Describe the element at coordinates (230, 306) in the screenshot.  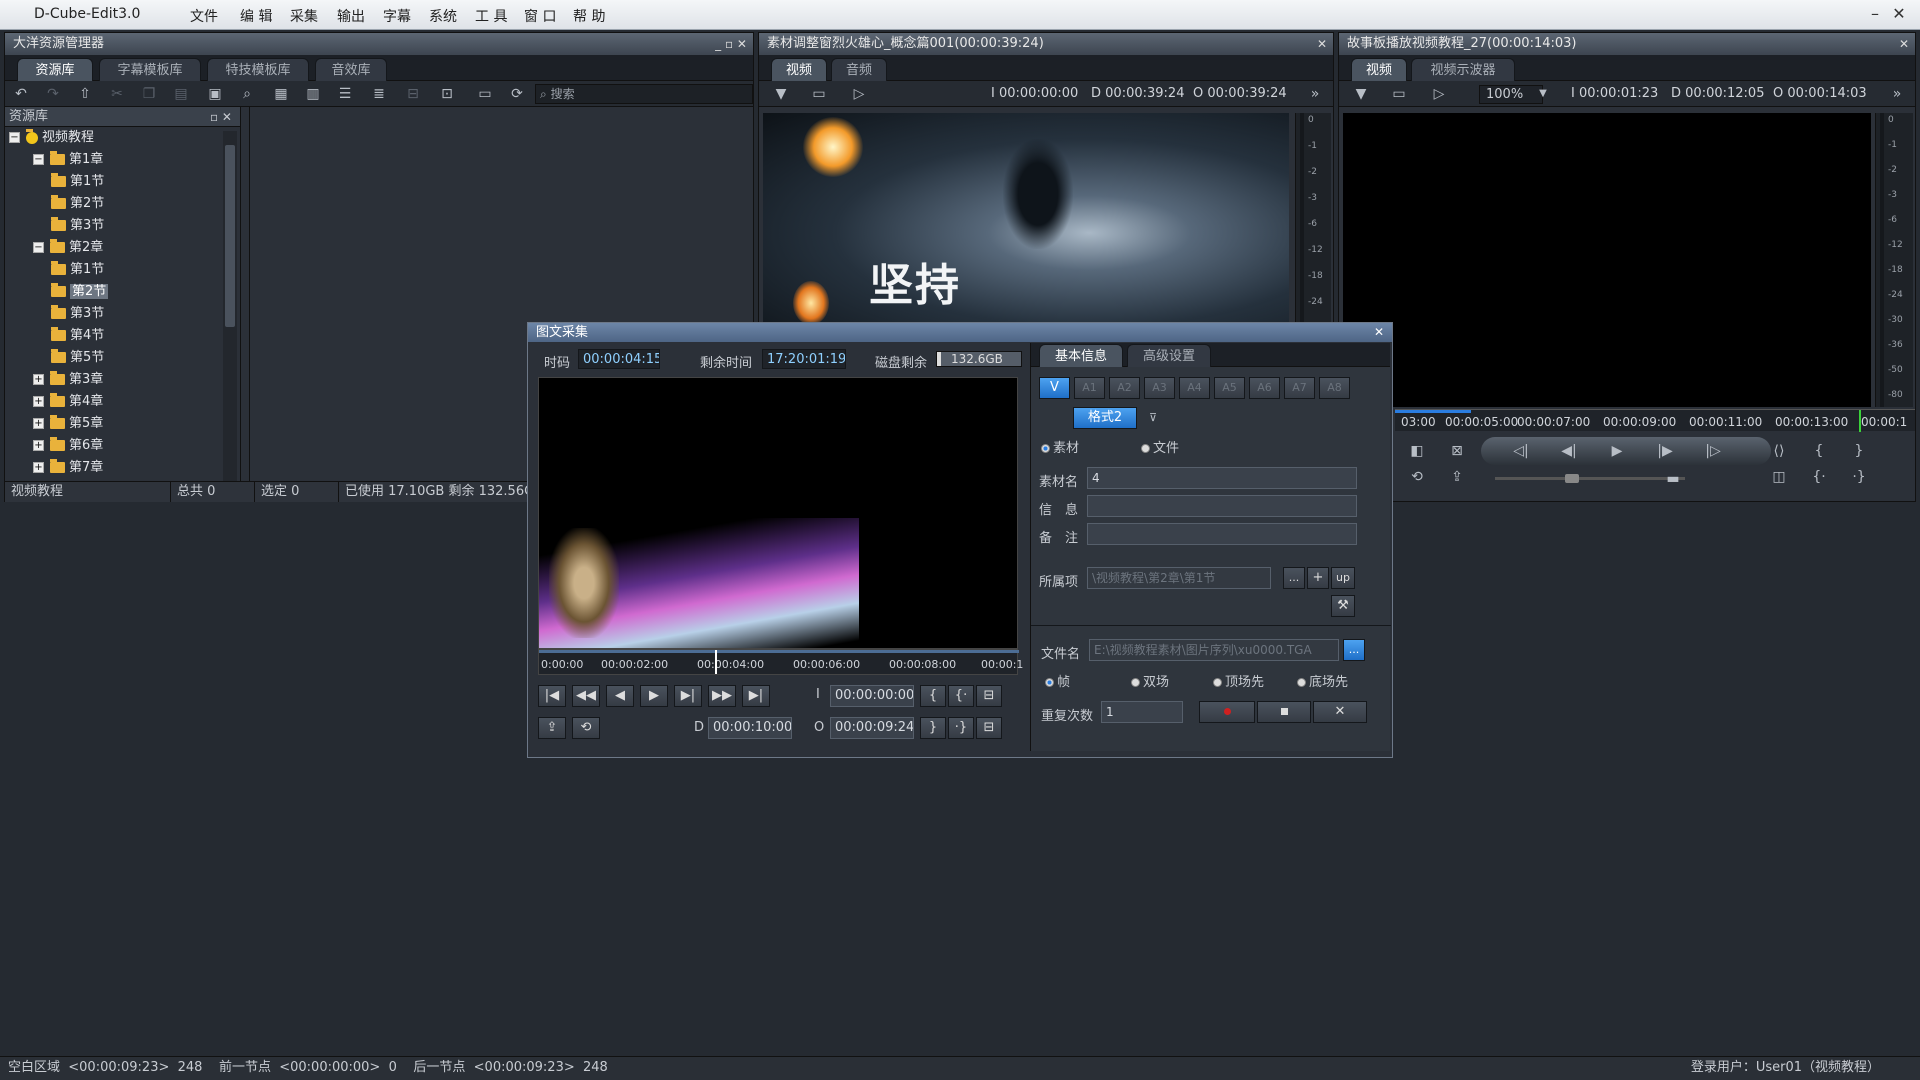
I see `tree-scrollbar` at that location.